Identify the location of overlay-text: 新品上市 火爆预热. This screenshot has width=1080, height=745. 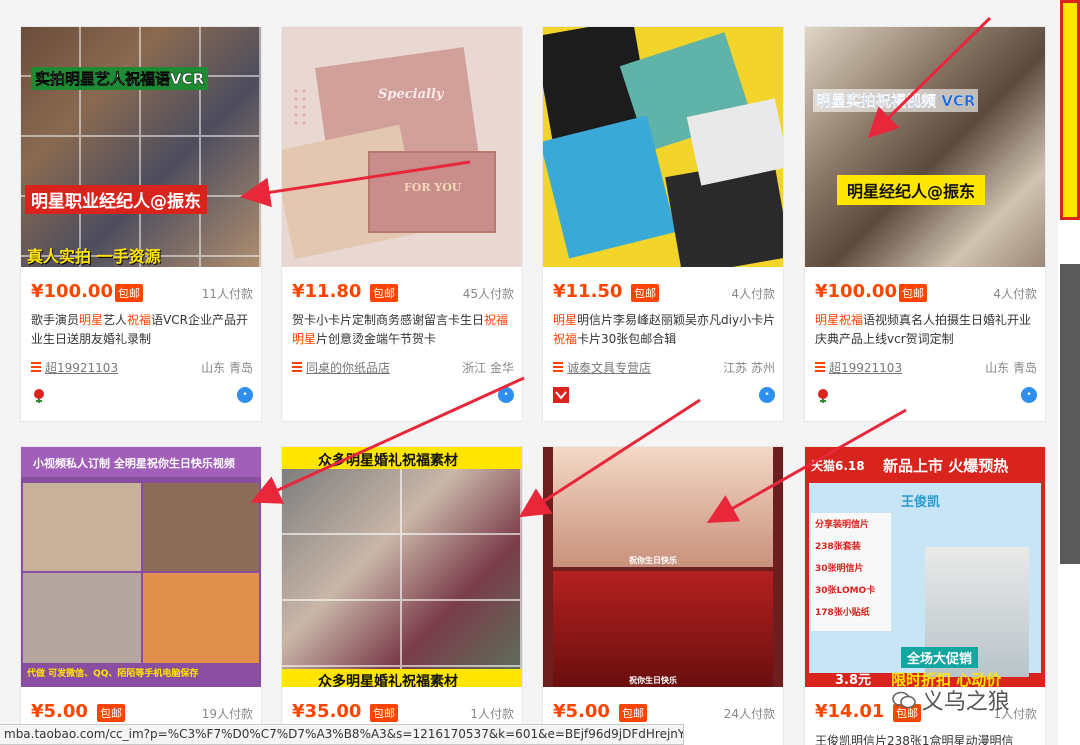
(946, 466).